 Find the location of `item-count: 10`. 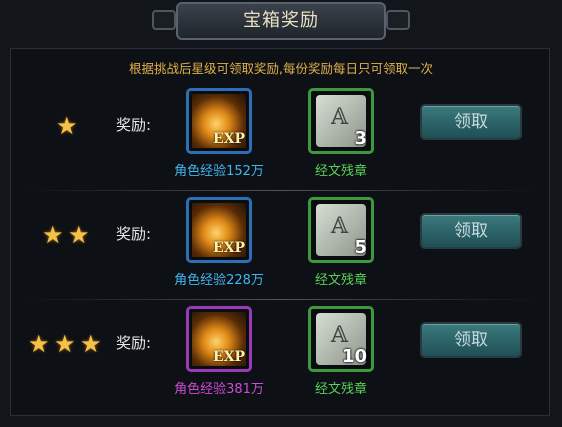

item-count: 10 is located at coordinates (354, 356).